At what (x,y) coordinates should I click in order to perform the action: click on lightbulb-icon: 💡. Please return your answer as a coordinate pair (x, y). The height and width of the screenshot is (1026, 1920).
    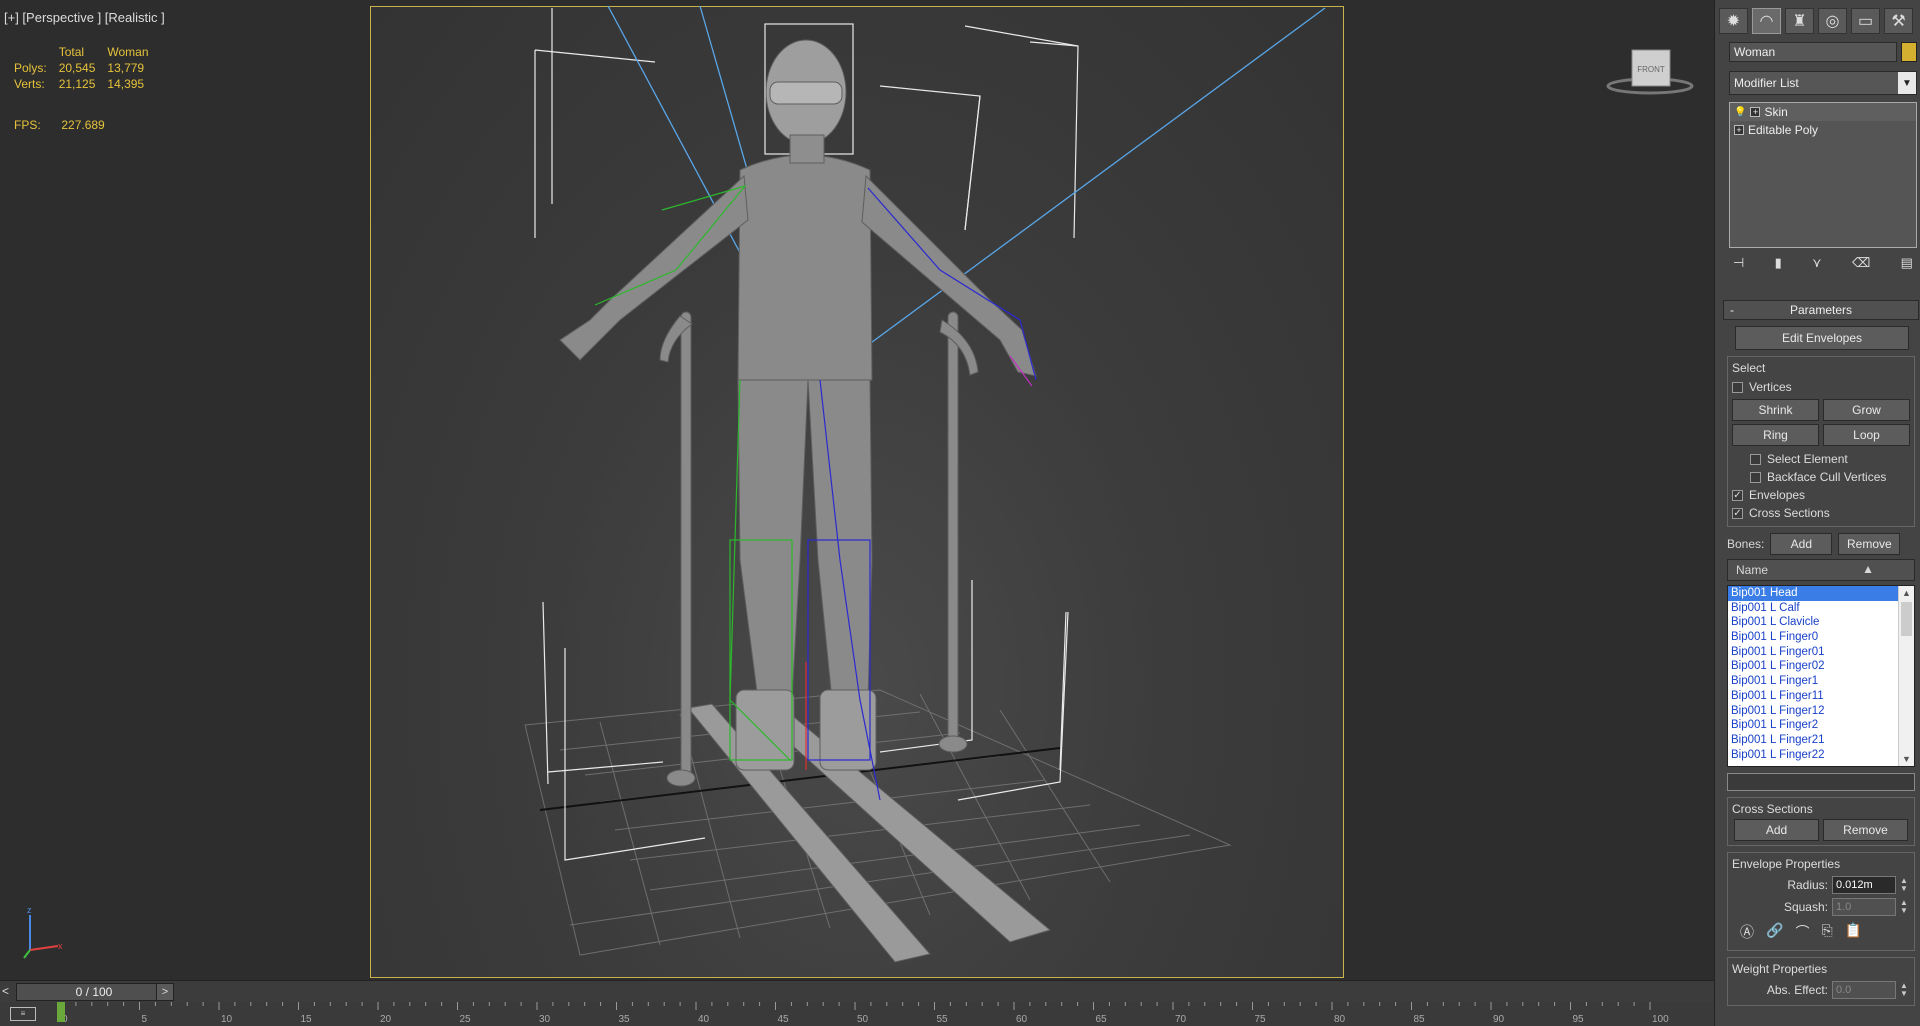
    Looking at the image, I should click on (1740, 112).